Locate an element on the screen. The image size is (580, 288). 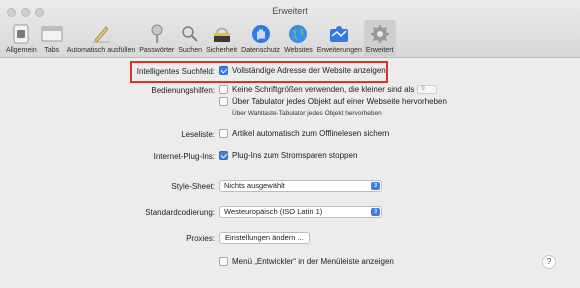
encoding-label: Standardcodierung: is located at coordinates (180, 212).